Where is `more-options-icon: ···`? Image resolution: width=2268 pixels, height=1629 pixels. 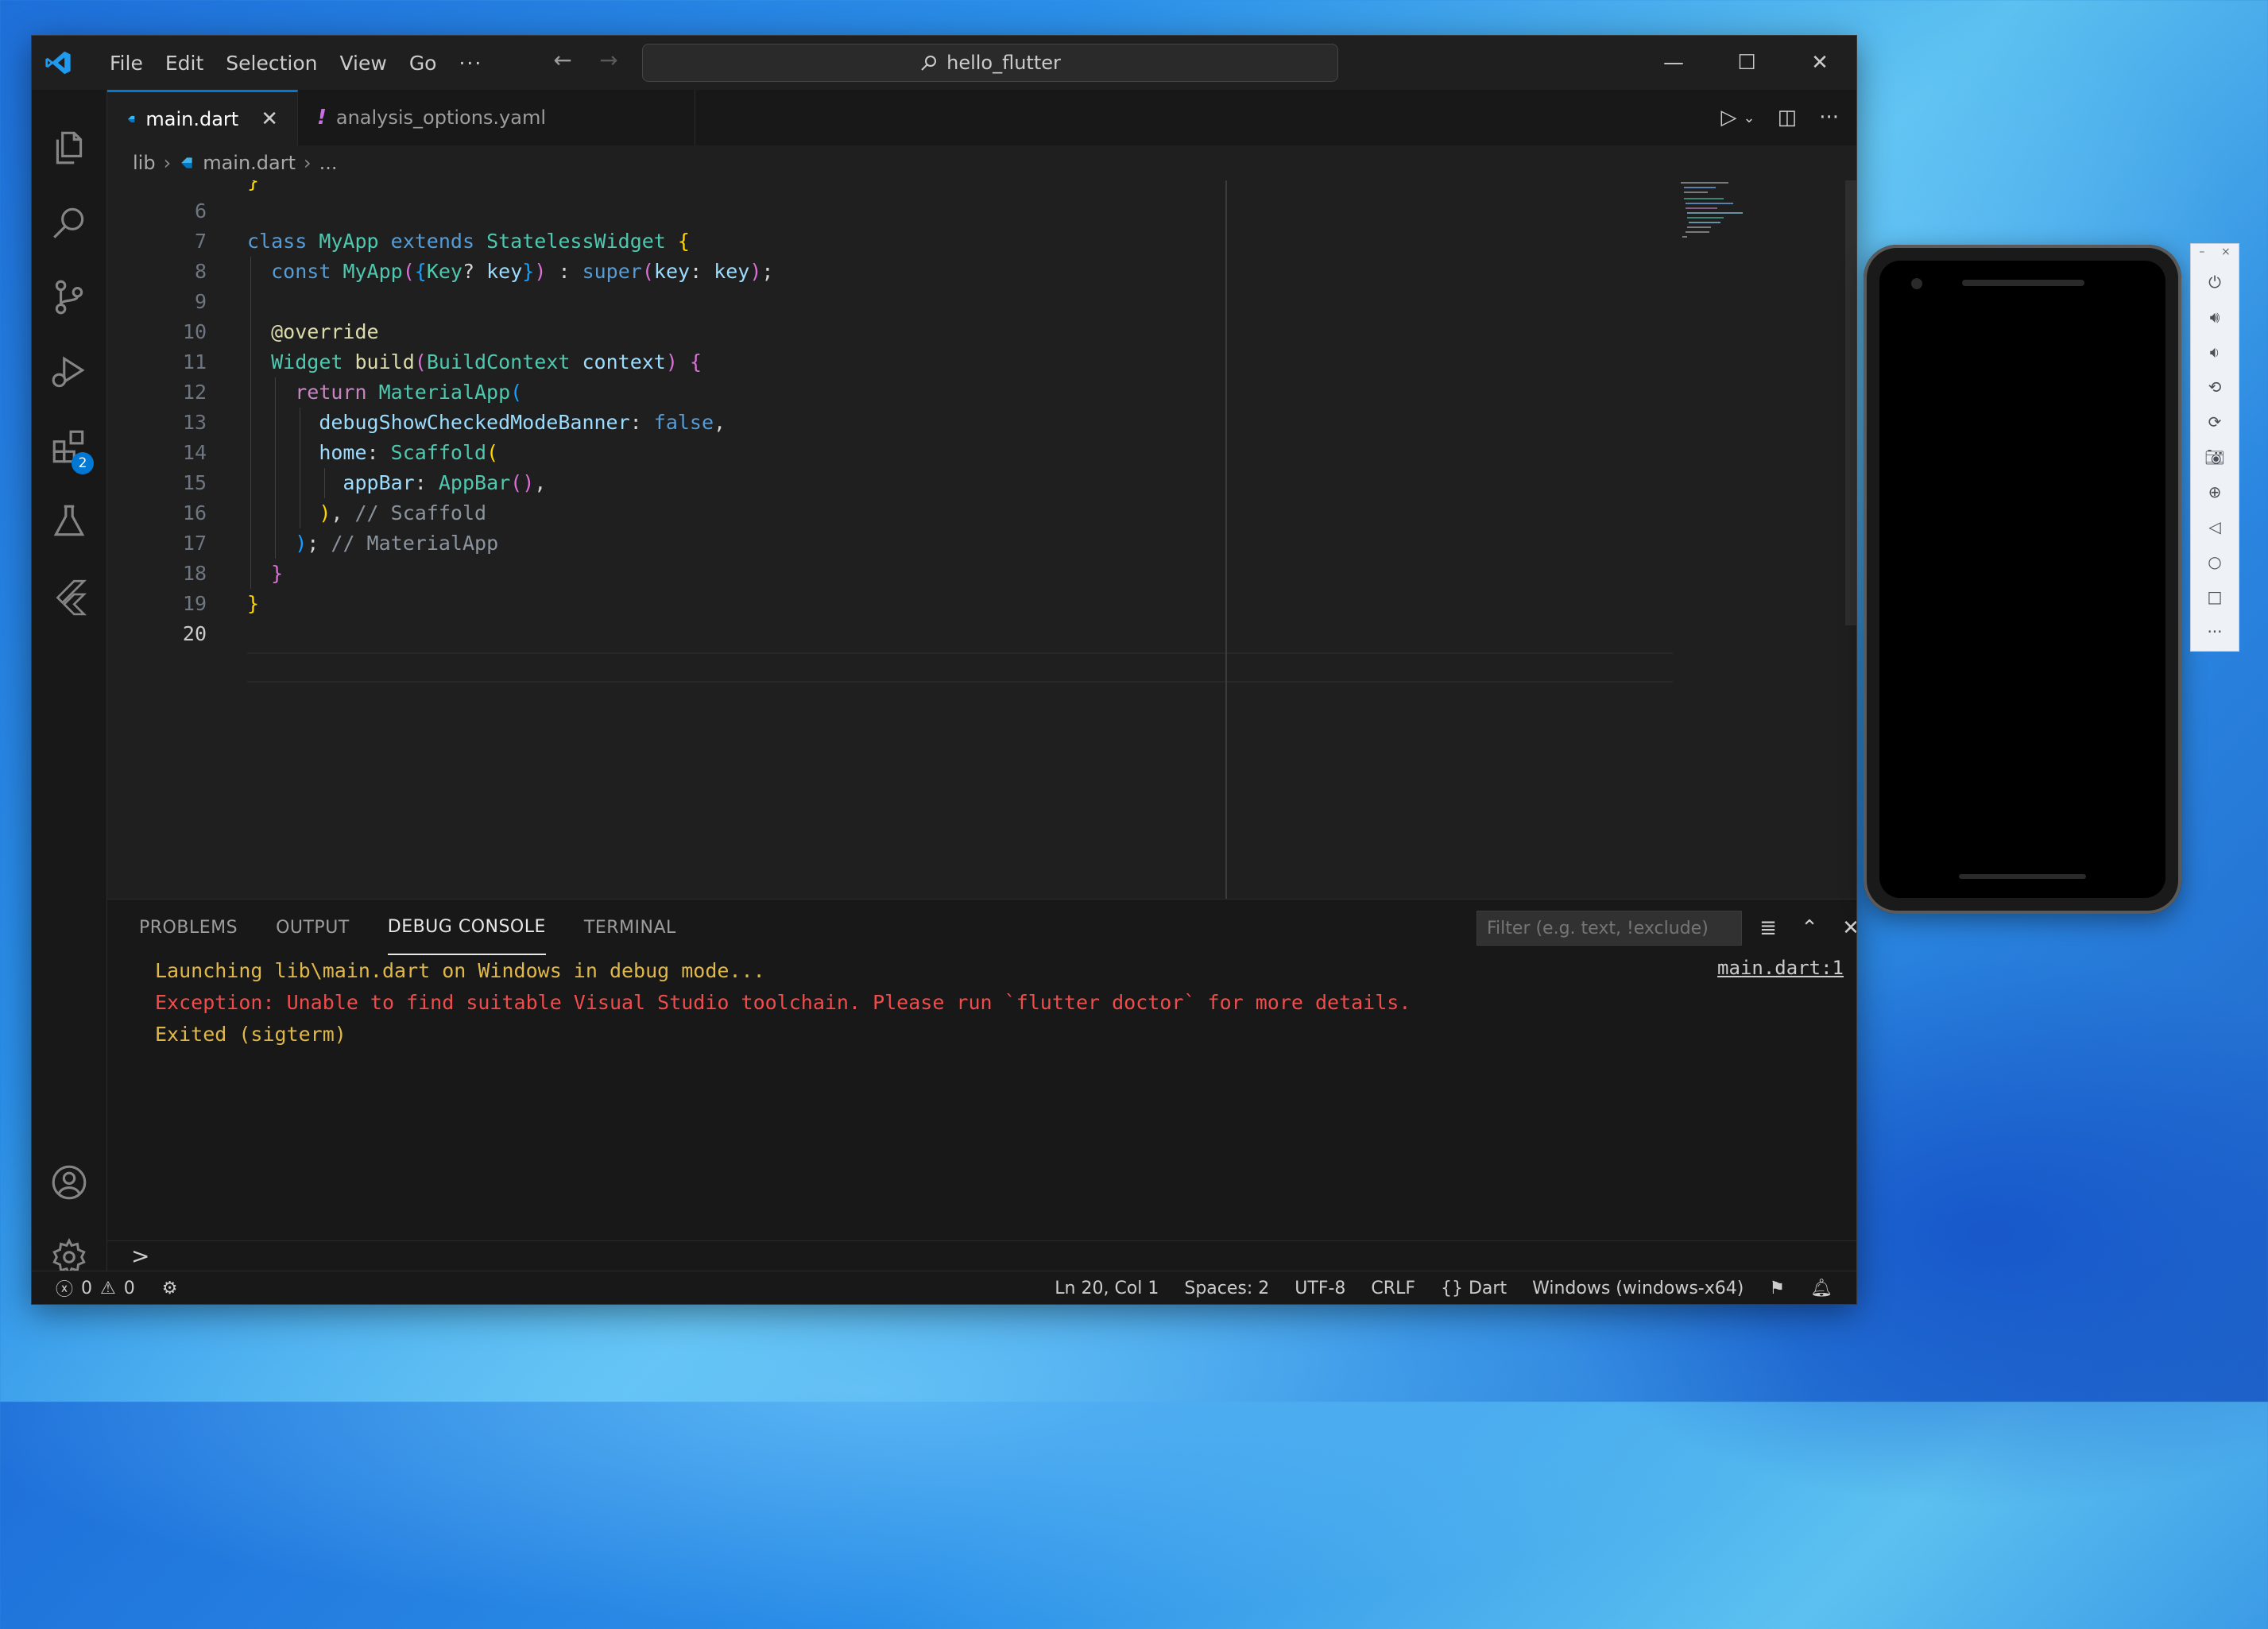 more-options-icon: ··· is located at coordinates (2215, 631).